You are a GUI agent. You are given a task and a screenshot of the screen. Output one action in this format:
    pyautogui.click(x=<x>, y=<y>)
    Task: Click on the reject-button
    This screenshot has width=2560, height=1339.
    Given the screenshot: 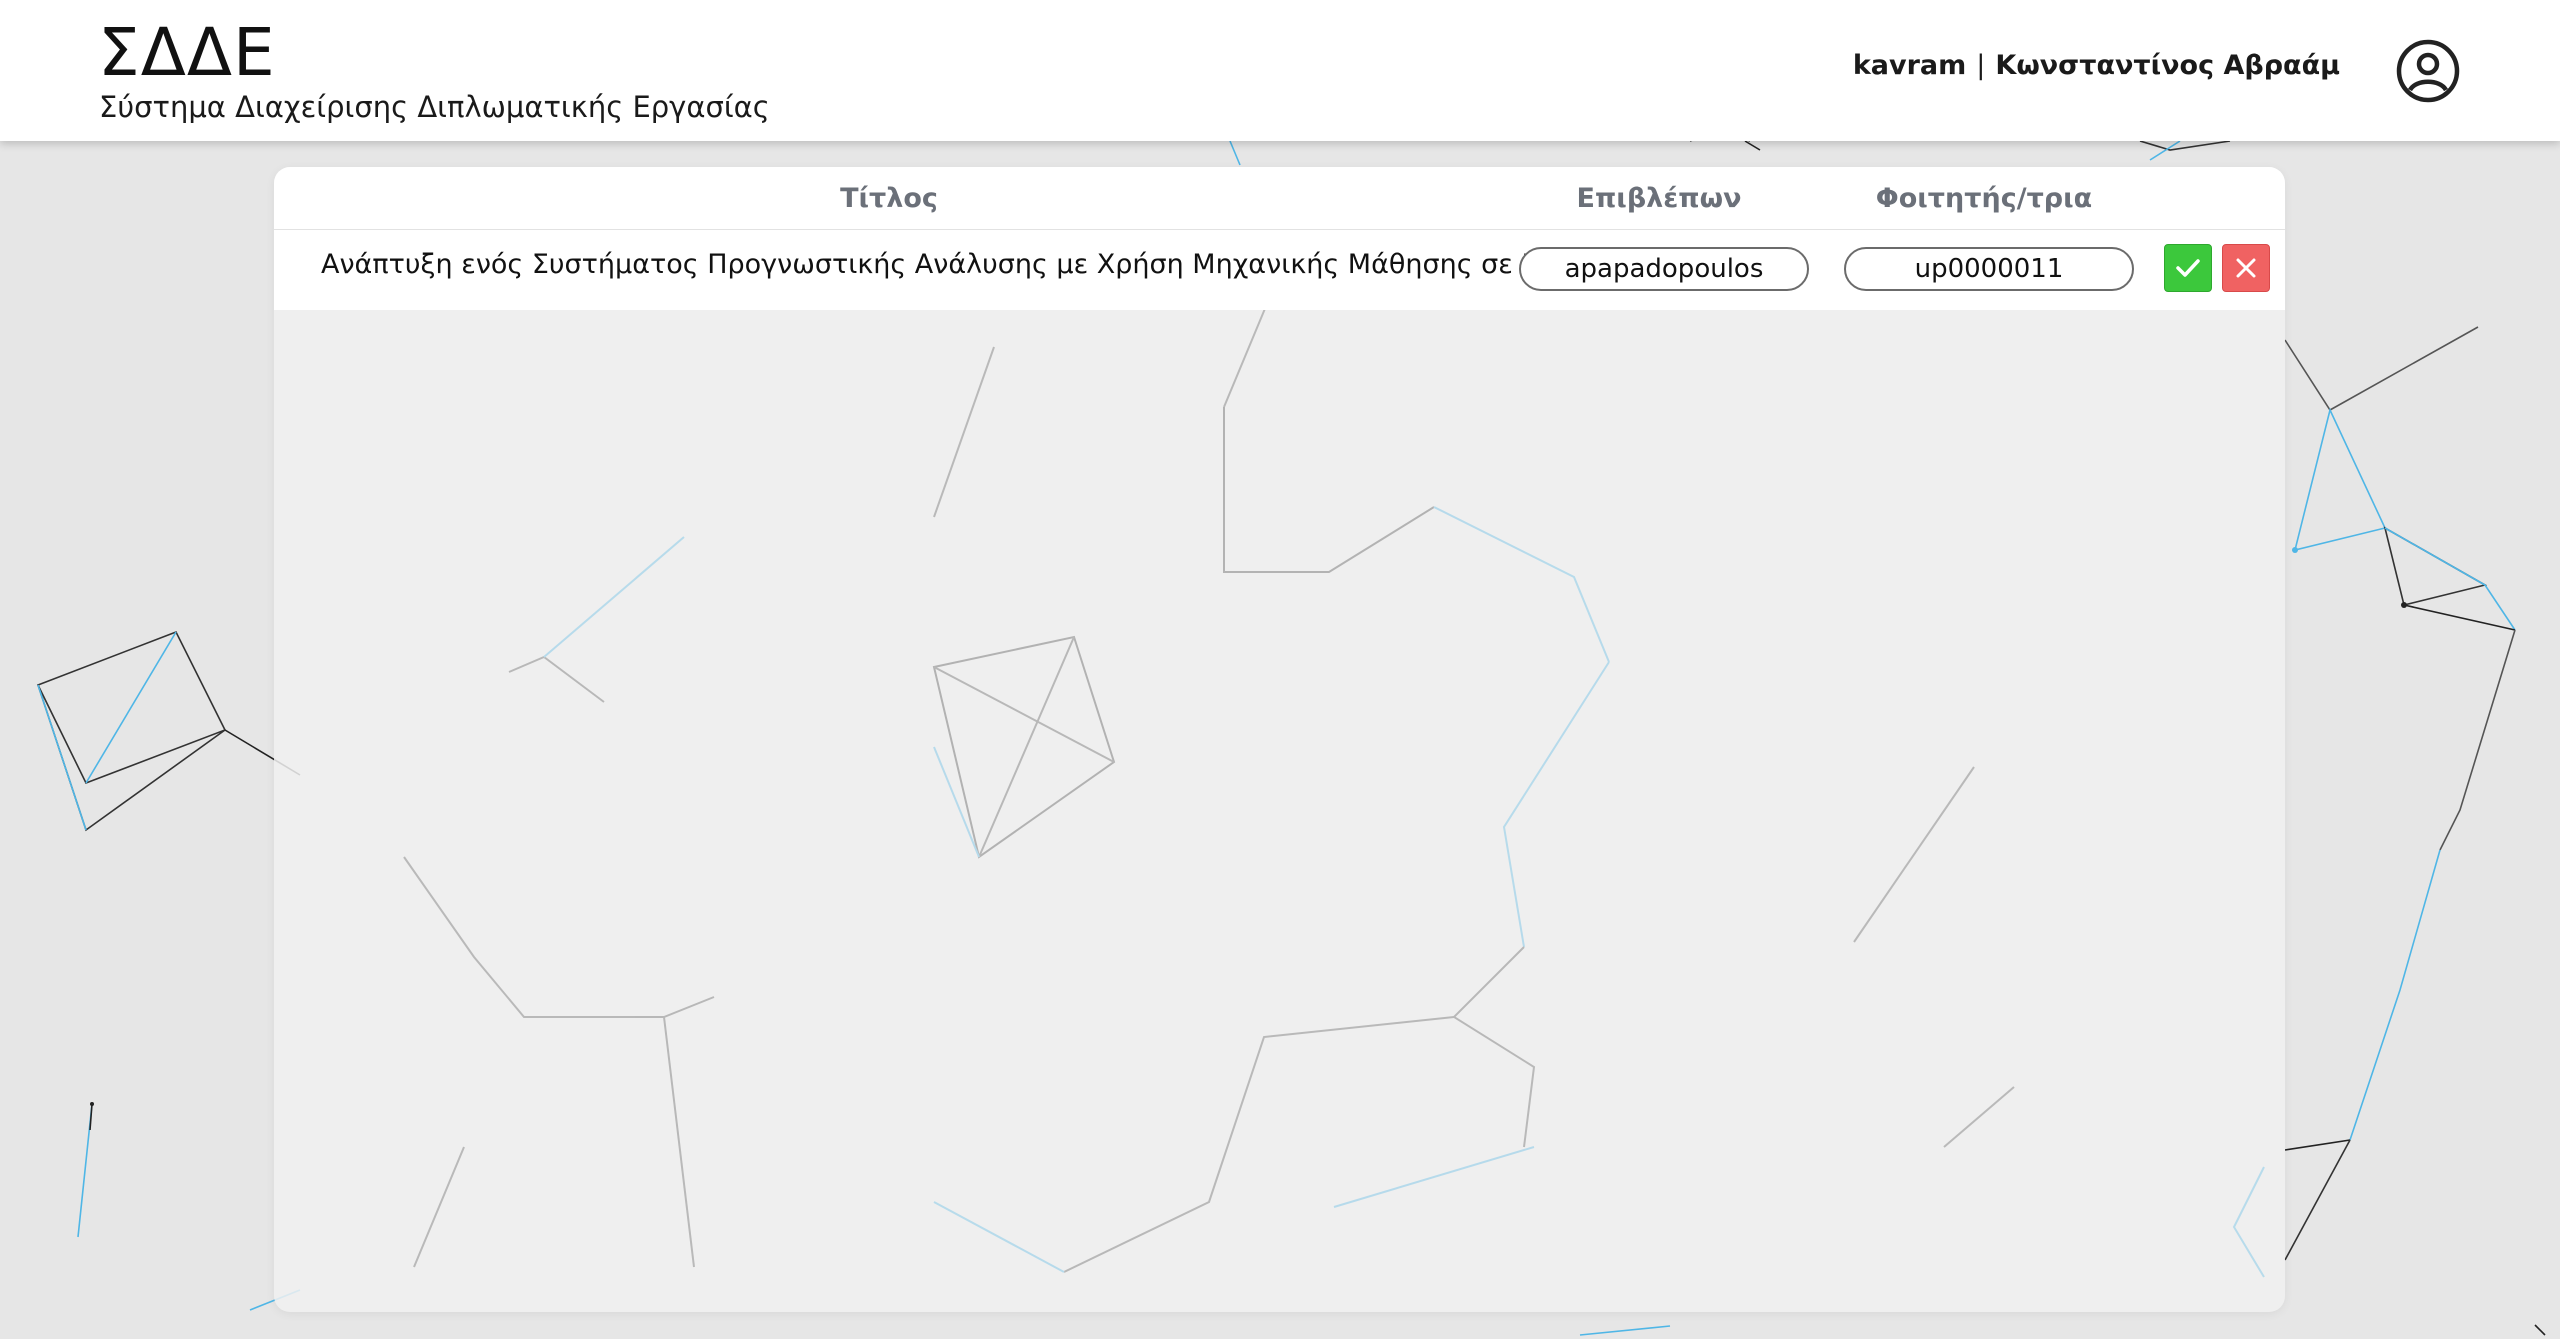 What is the action you would take?
    pyautogui.click(x=2246, y=268)
    